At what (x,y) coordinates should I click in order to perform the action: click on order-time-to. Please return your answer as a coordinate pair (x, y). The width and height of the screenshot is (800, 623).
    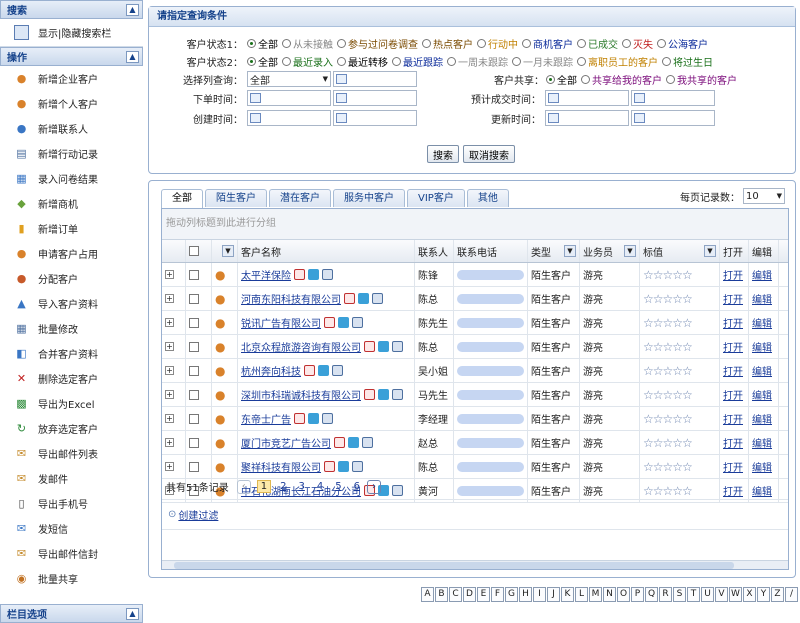
    Looking at the image, I should click on (375, 98).